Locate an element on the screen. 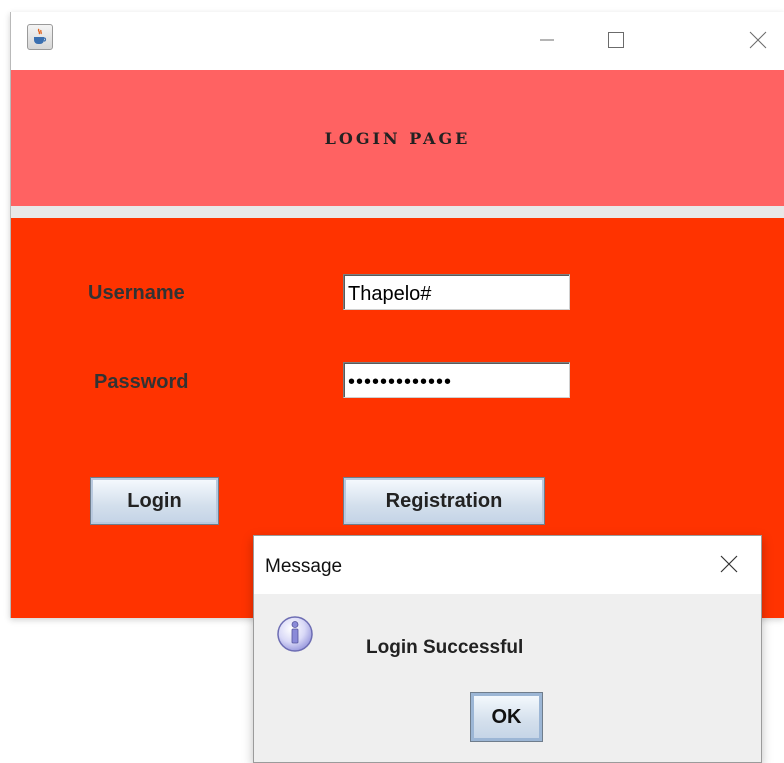  password-label: Password is located at coordinates (141, 382).